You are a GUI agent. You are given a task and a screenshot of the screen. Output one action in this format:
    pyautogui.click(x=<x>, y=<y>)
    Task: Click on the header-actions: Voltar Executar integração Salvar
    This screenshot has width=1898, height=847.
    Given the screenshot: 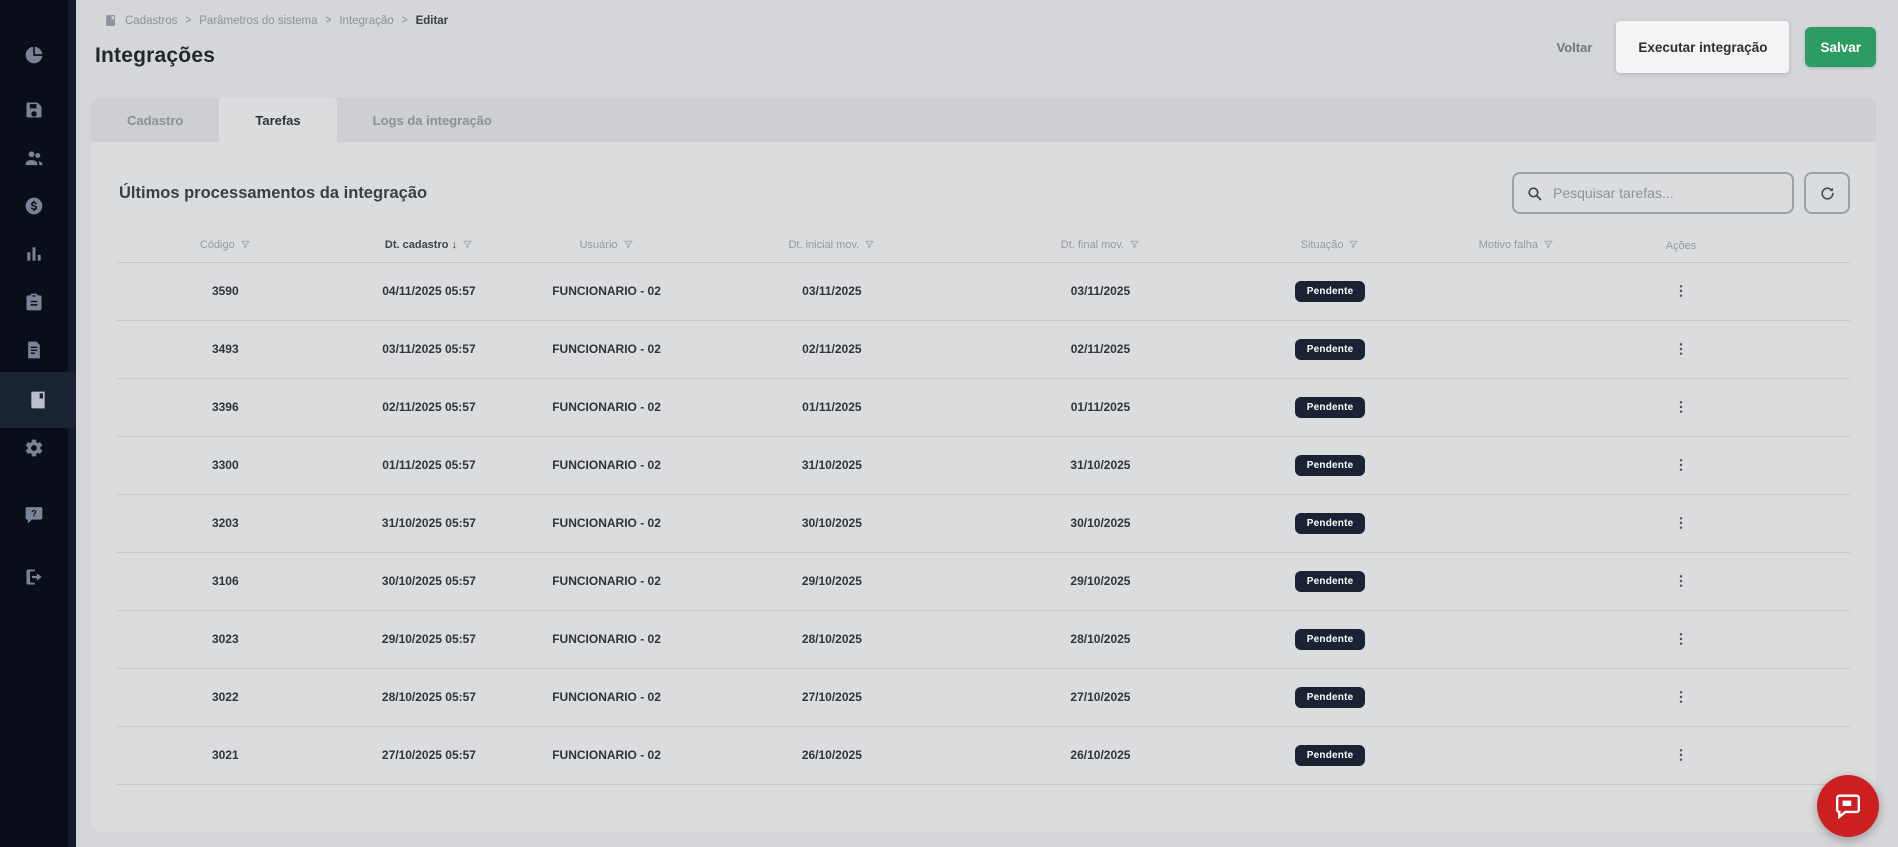 What is the action you would take?
    pyautogui.click(x=1712, y=47)
    